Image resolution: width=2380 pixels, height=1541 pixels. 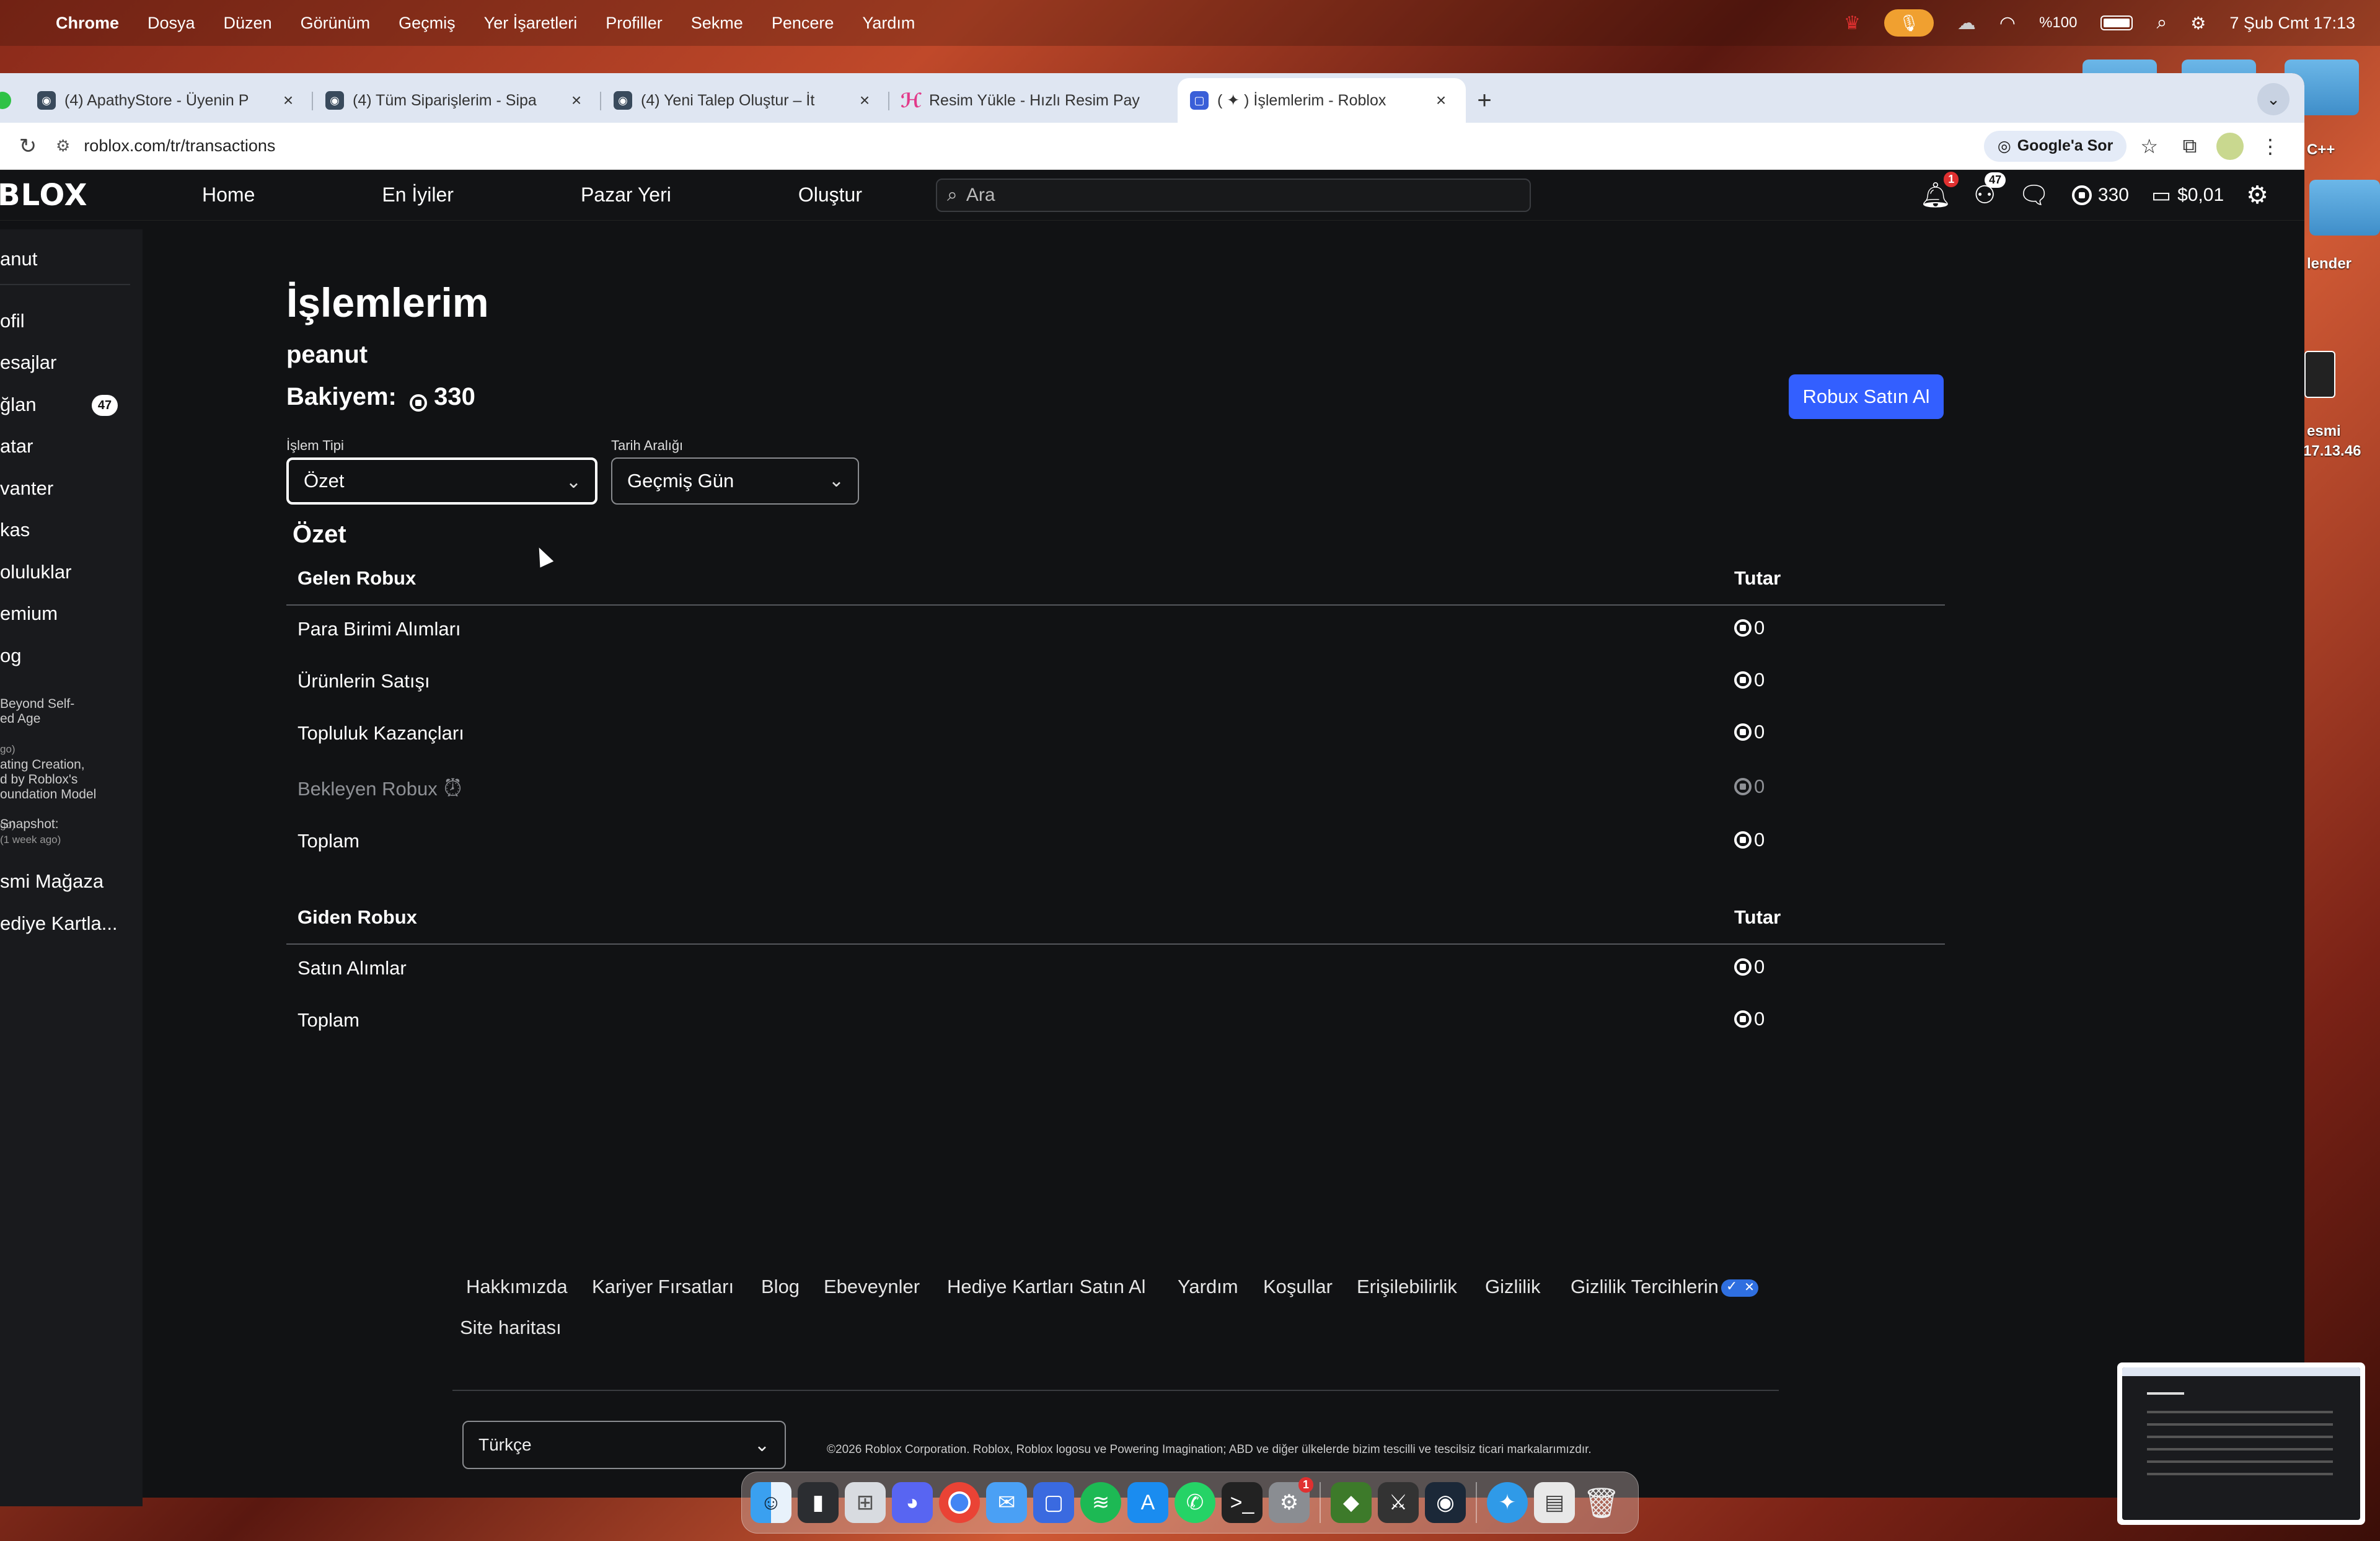 I want to click on nav-en-iyiler: En İyiler, so click(x=418, y=194).